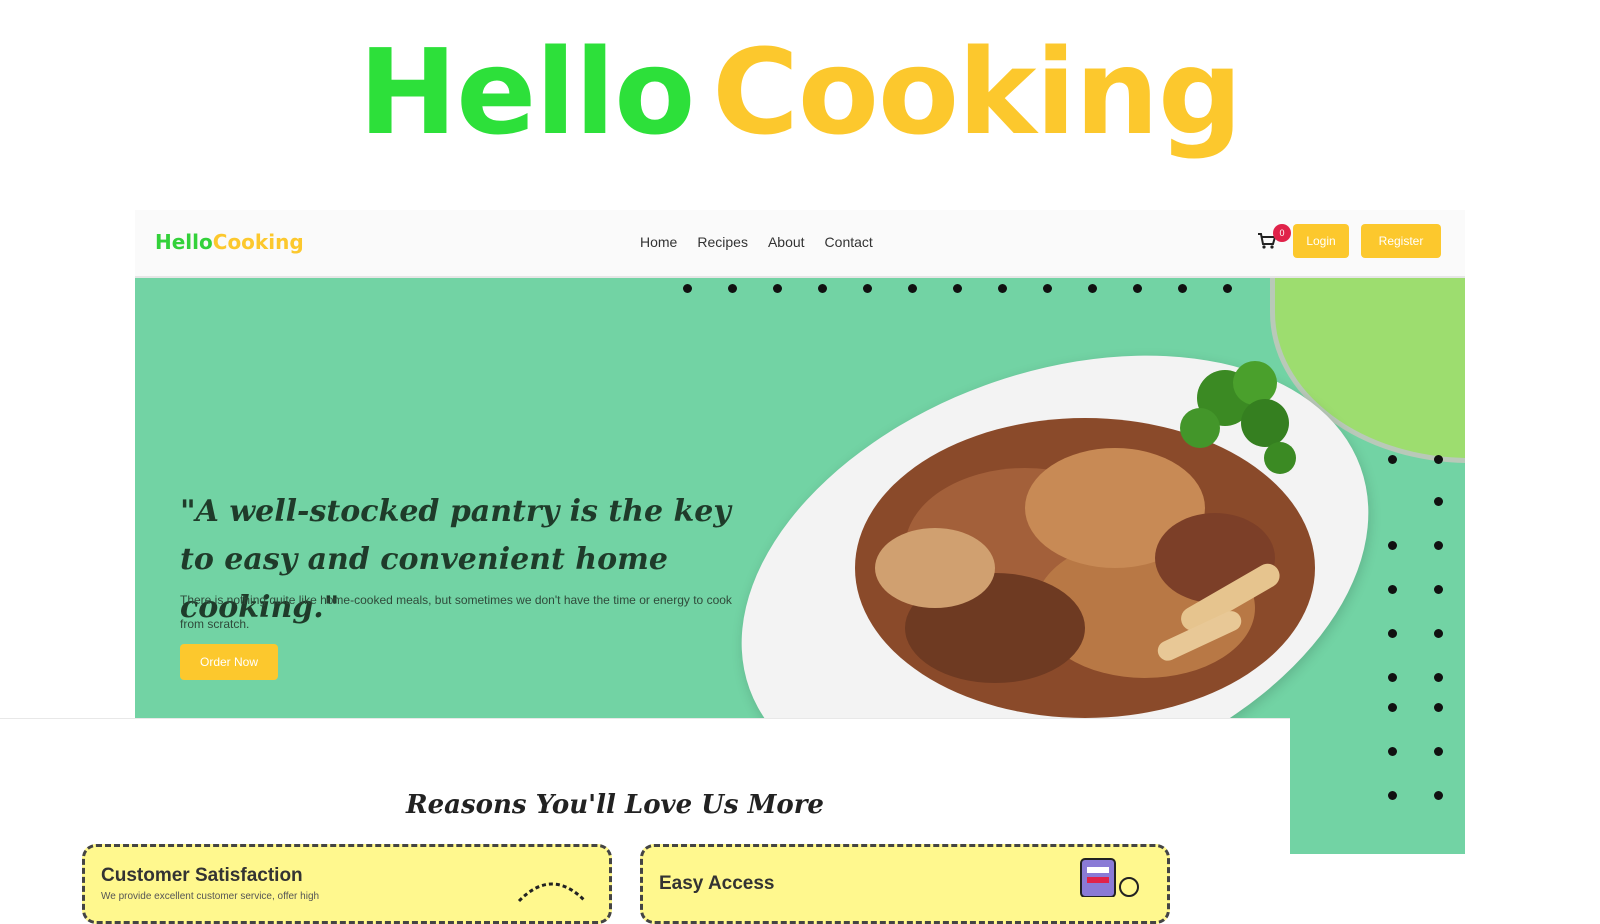 This screenshot has height=924, width=1600. I want to click on nav-link-contact: Contact, so click(849, 242).